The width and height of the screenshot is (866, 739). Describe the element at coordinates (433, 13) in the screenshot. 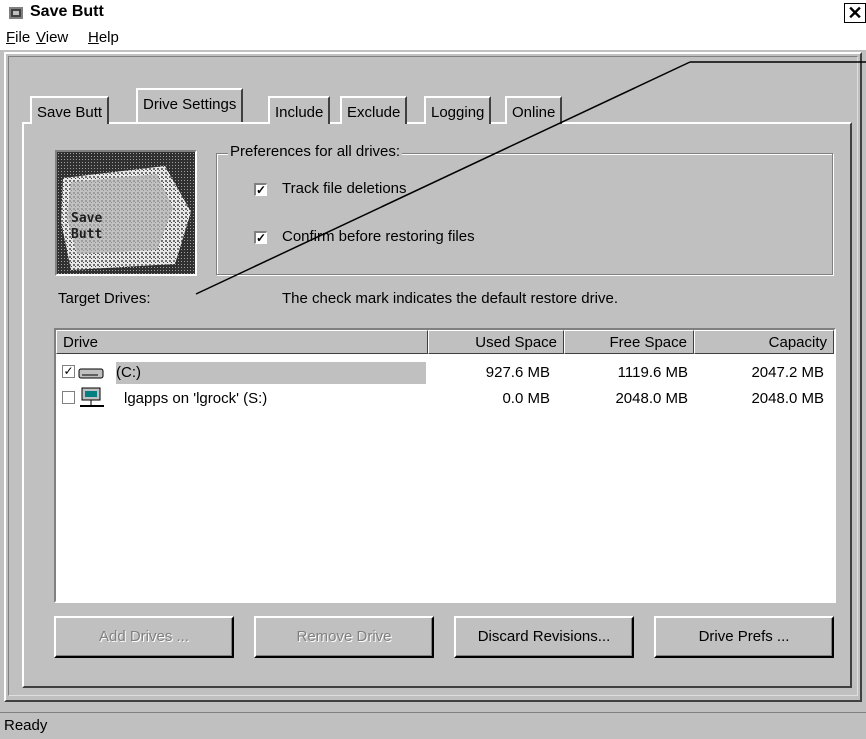

I see `title-bar: Save Butt ✕` at that location.